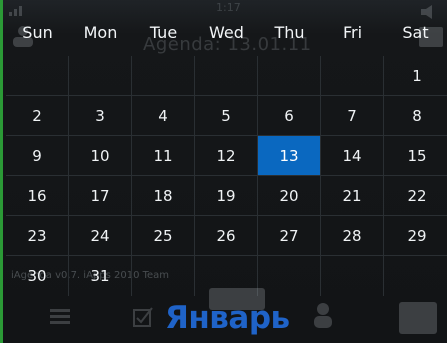  I want to click on week-row: 16 17 18 19 20 21 22, so click(226, 196).